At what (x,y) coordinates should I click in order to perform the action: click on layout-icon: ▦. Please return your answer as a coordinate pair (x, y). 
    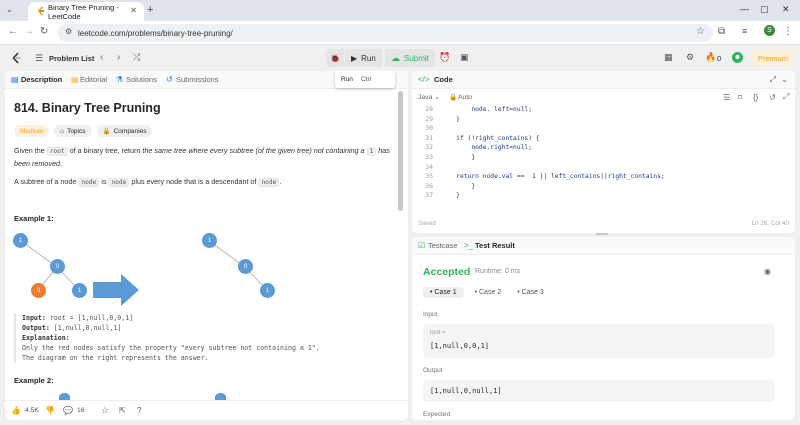
    Looking at the image, I should click on (668, 57).